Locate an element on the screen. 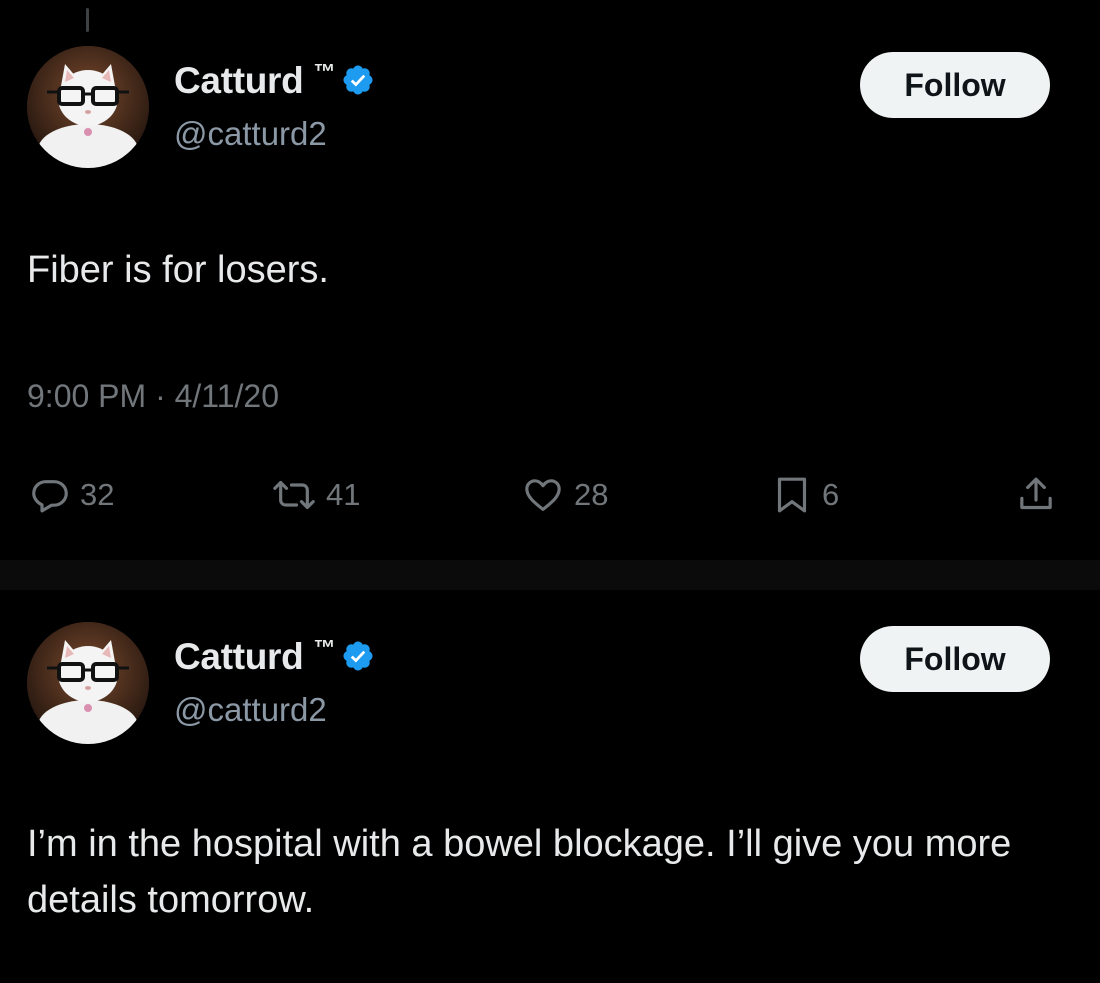 The width and height of the screenshot is (1100, 983). share-button is located at coordinates (1036, 495).